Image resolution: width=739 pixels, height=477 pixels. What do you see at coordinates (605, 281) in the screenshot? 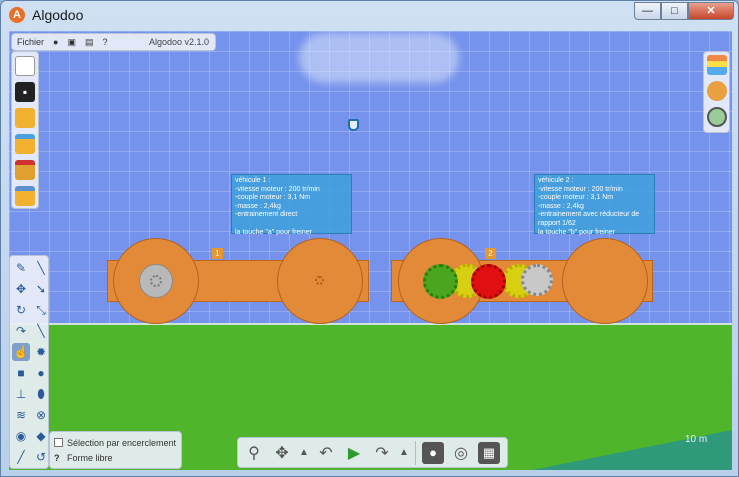
I see `vehicle-2-front-wheel` at bounding box center [605, 281].